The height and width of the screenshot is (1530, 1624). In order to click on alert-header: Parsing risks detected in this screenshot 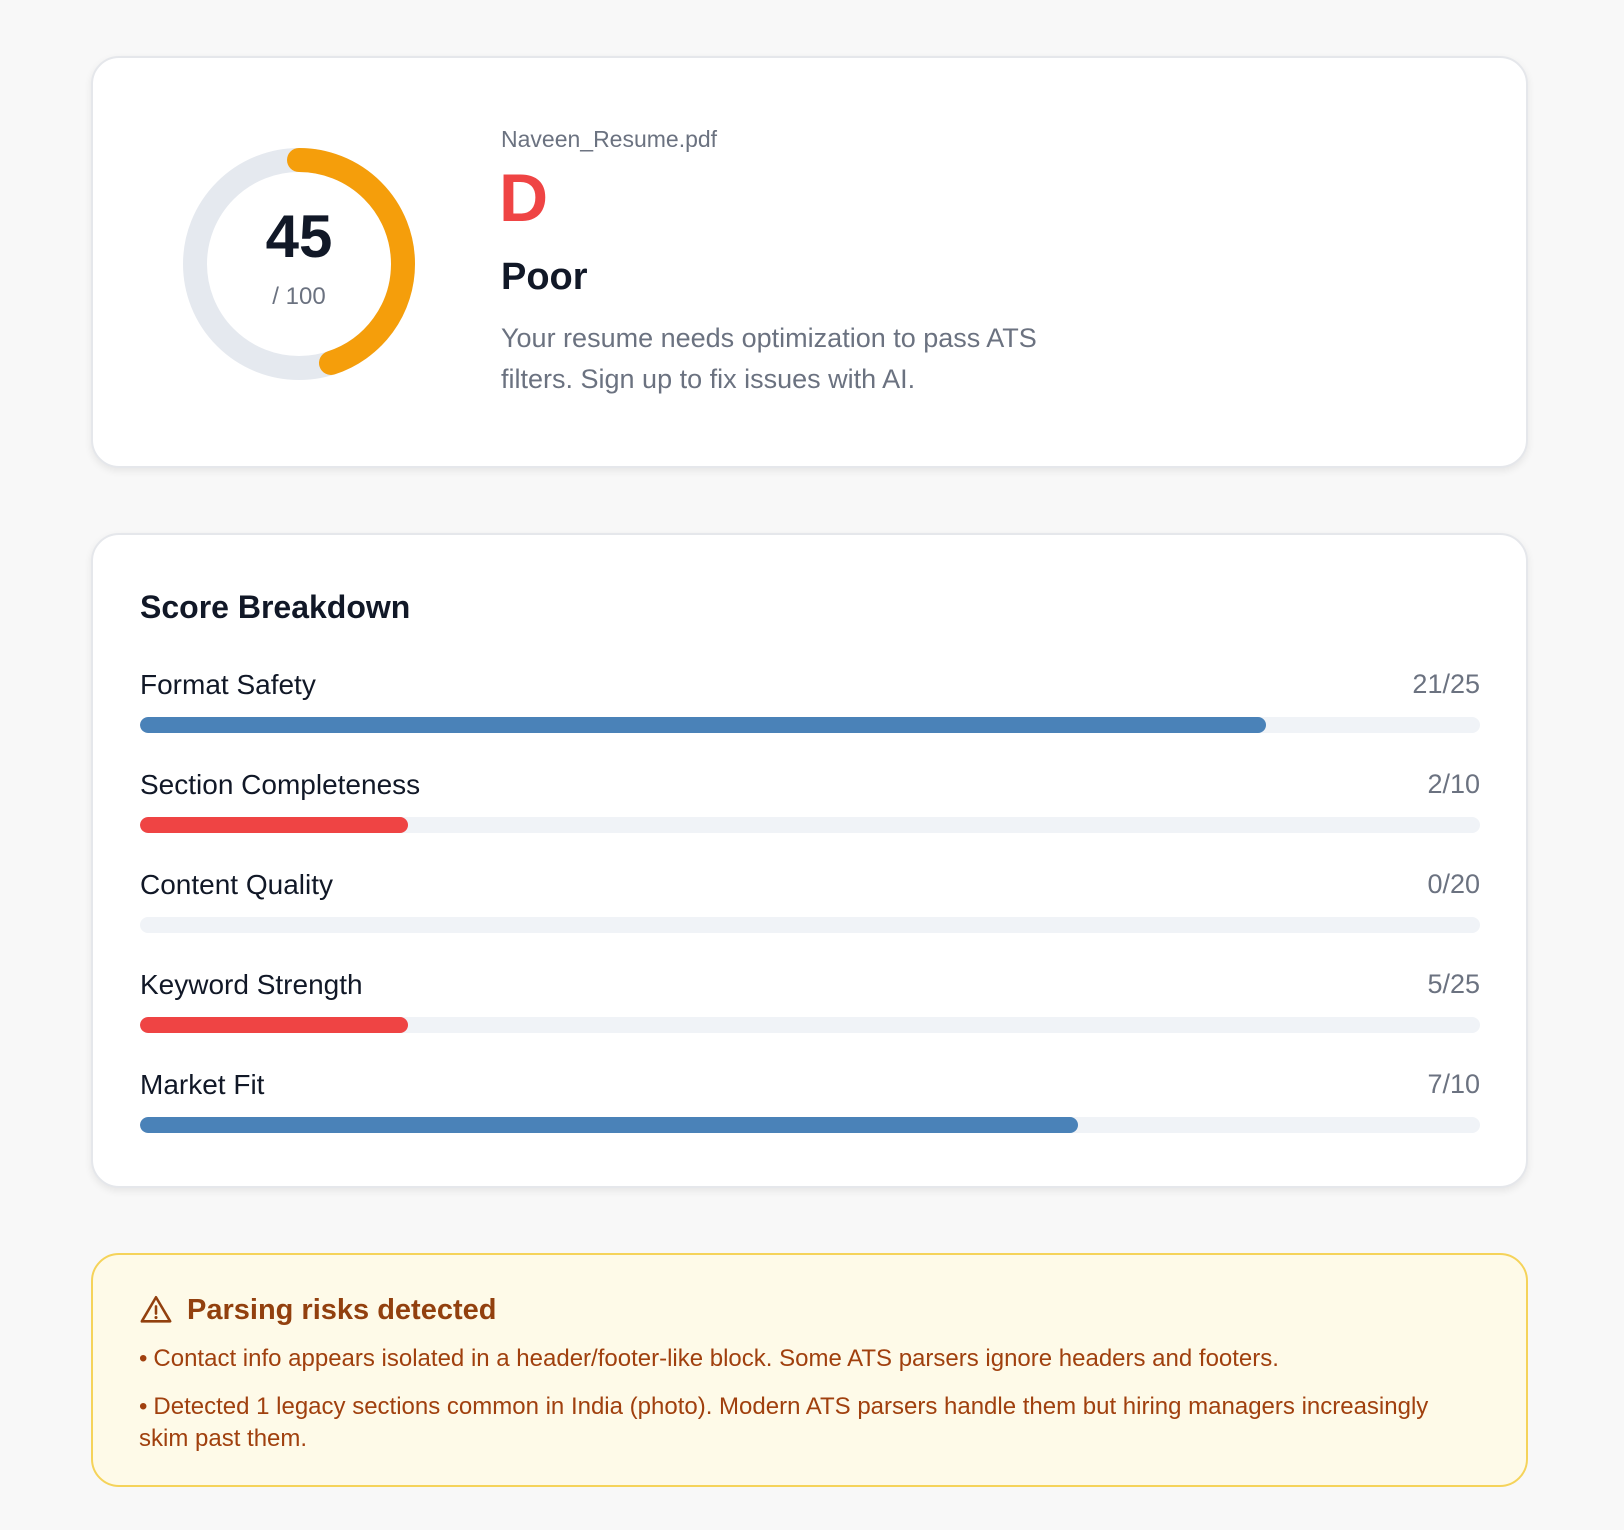, I will do `click(317, 1310)`.